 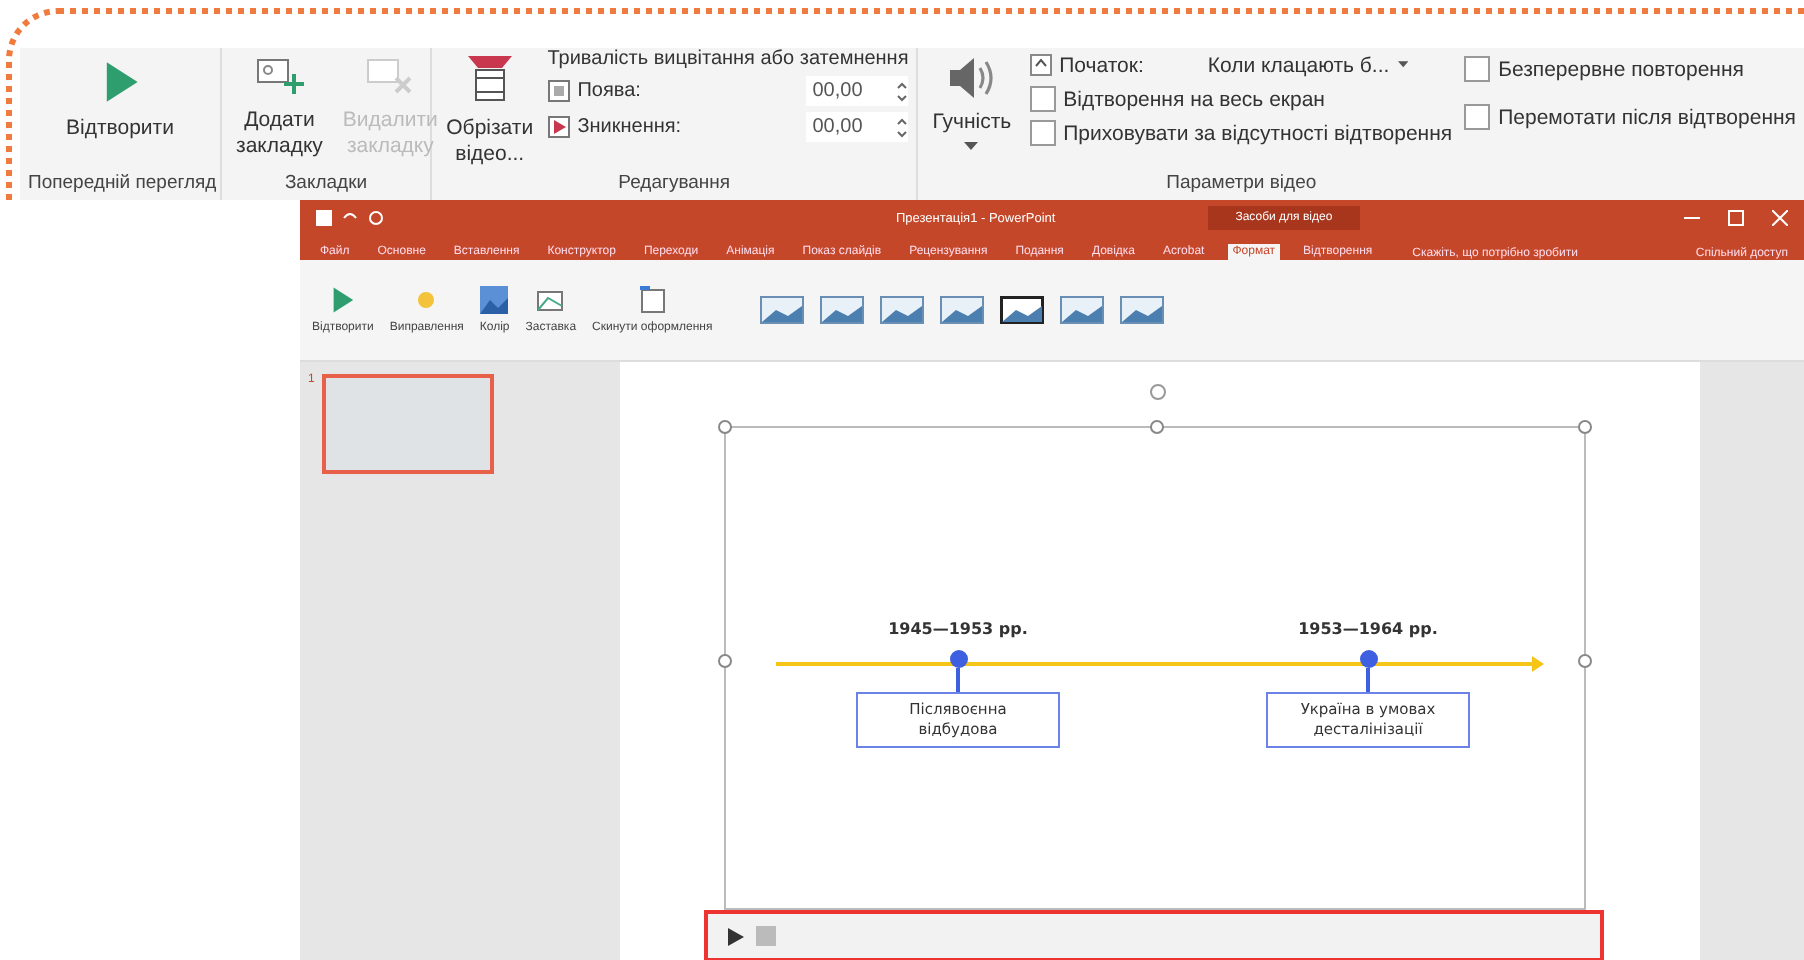 I want to click on add-bookmark-button: Додати закладку, so click(x=279, y=108).